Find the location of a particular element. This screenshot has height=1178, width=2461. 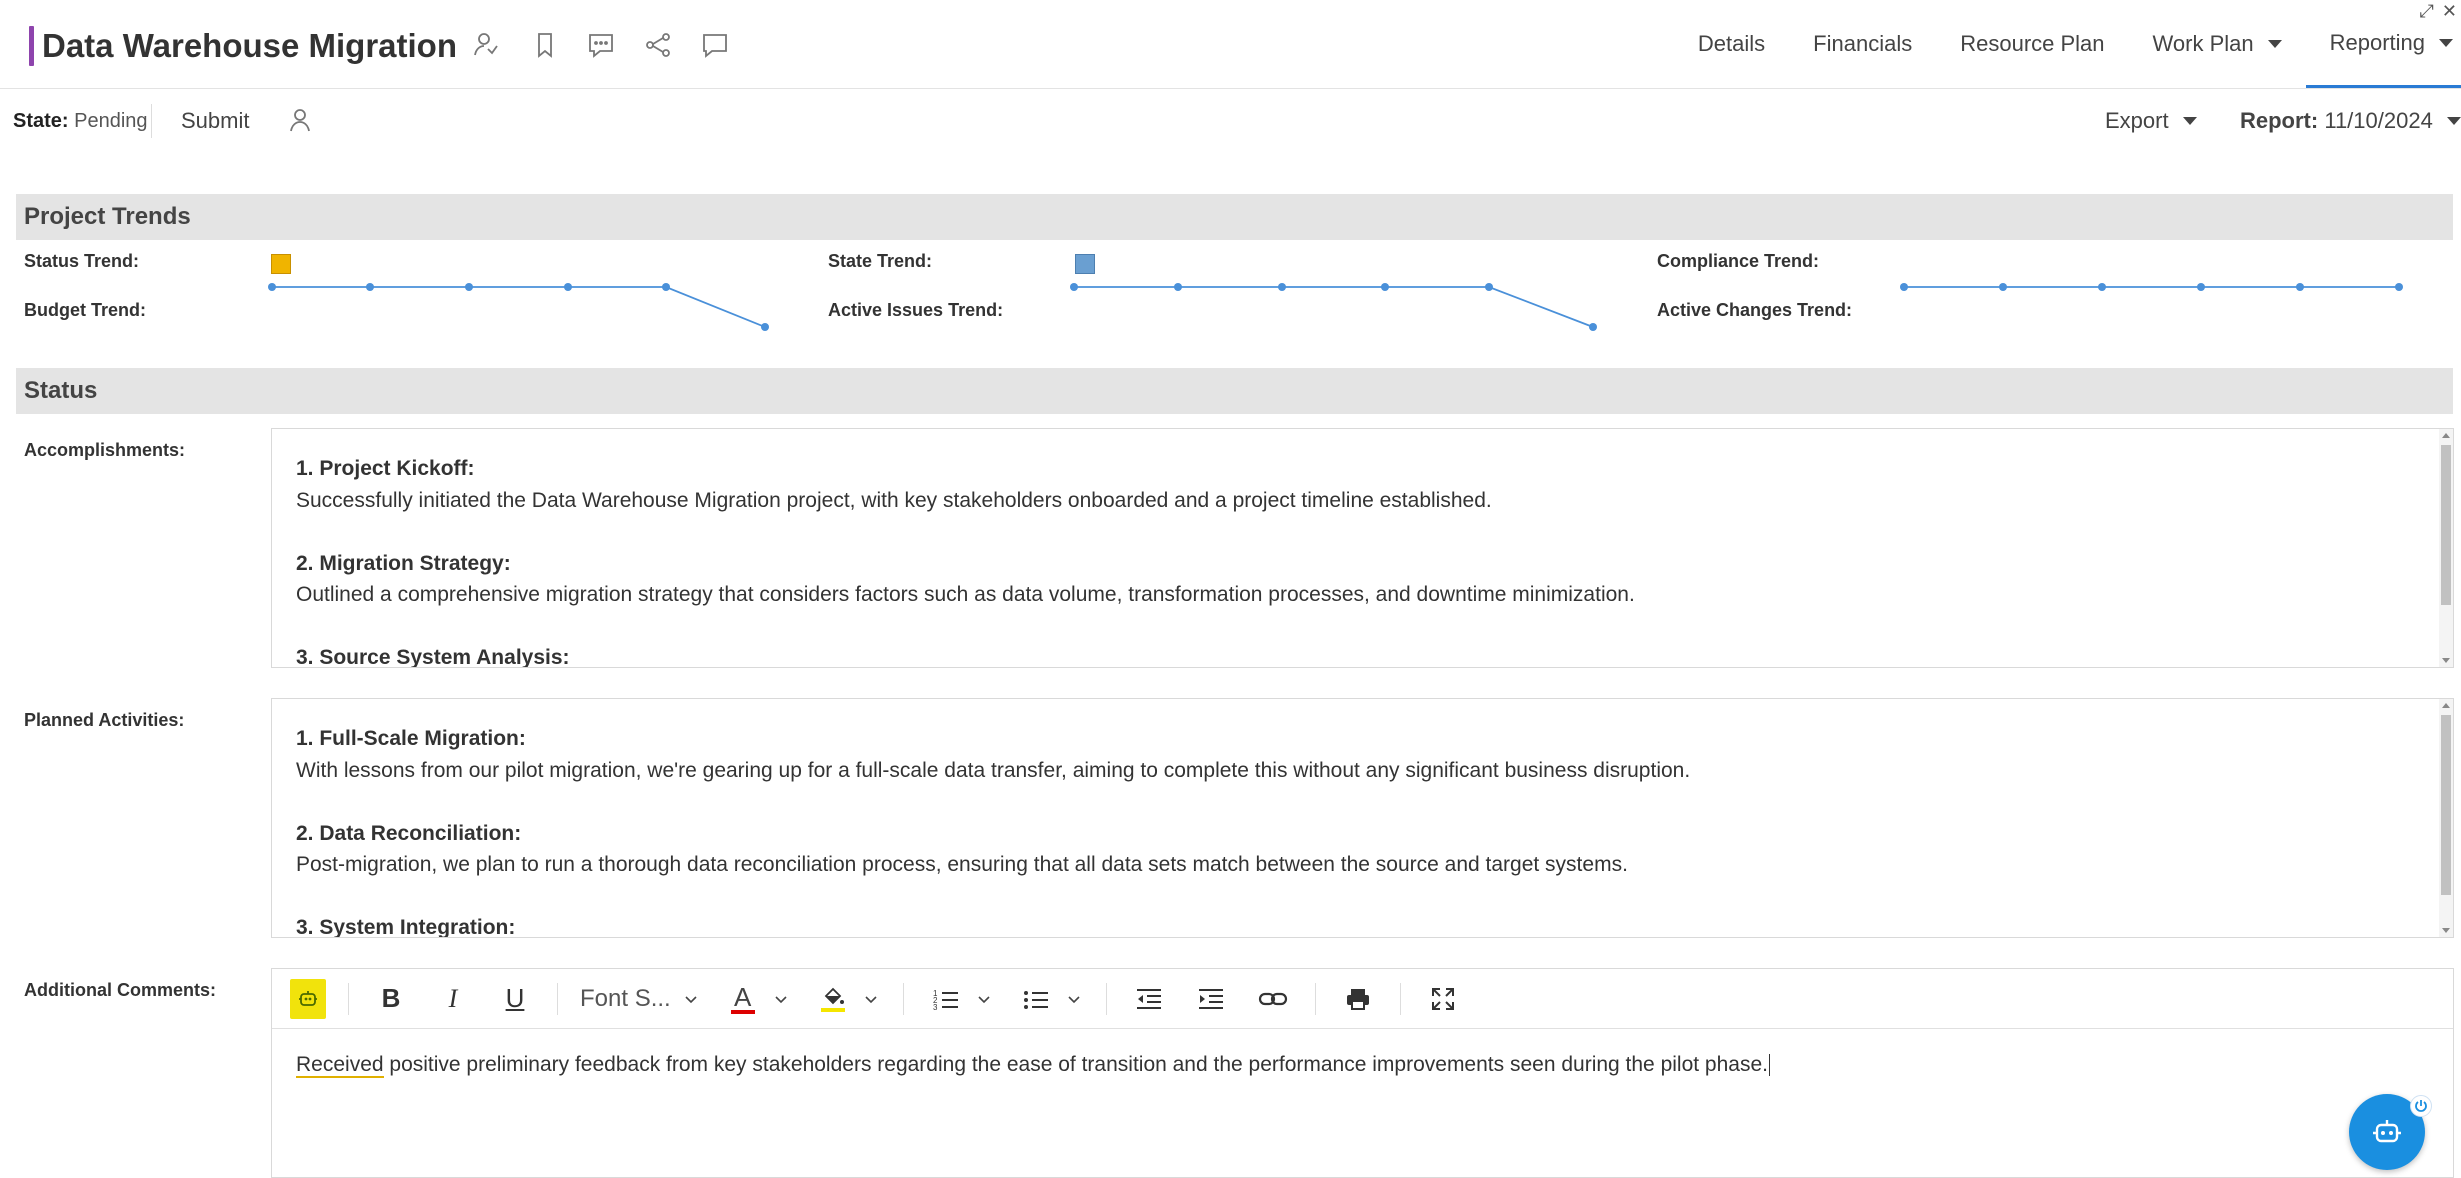

indent-icon is located at coordinates (1211, 999).